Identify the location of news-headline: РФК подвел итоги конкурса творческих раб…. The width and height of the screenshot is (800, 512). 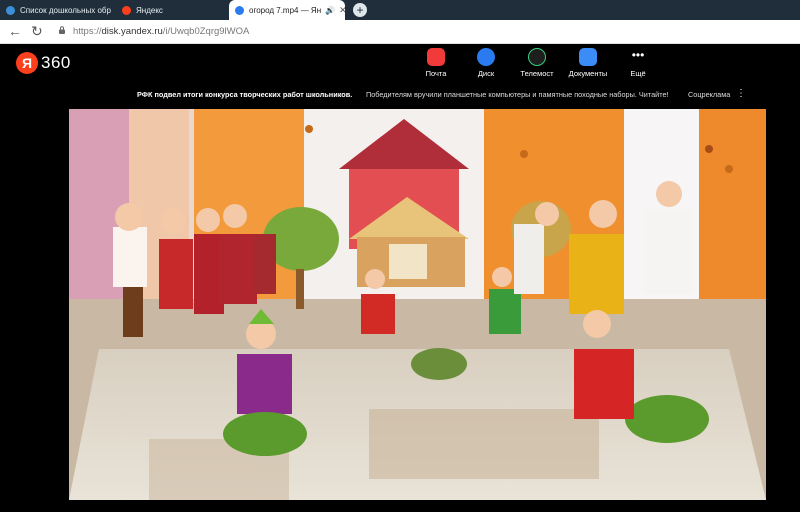
(244, 94).